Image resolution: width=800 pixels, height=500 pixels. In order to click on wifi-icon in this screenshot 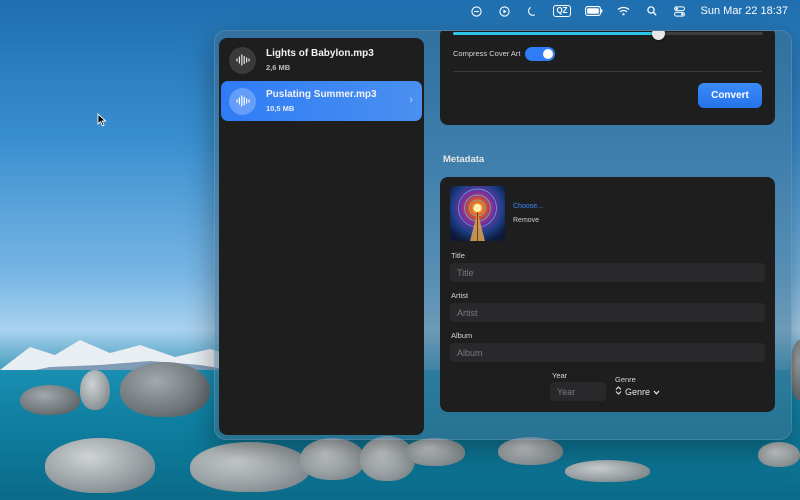, I will do `click(624, 11)`.